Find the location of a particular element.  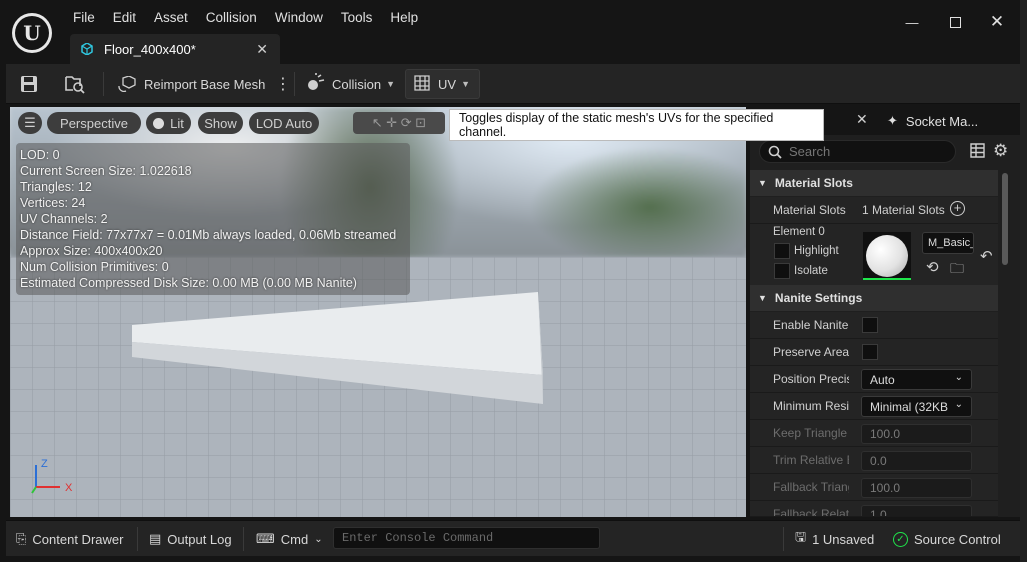

close-panel-tab-icon: ✕ is located at coordinates (862, 119).